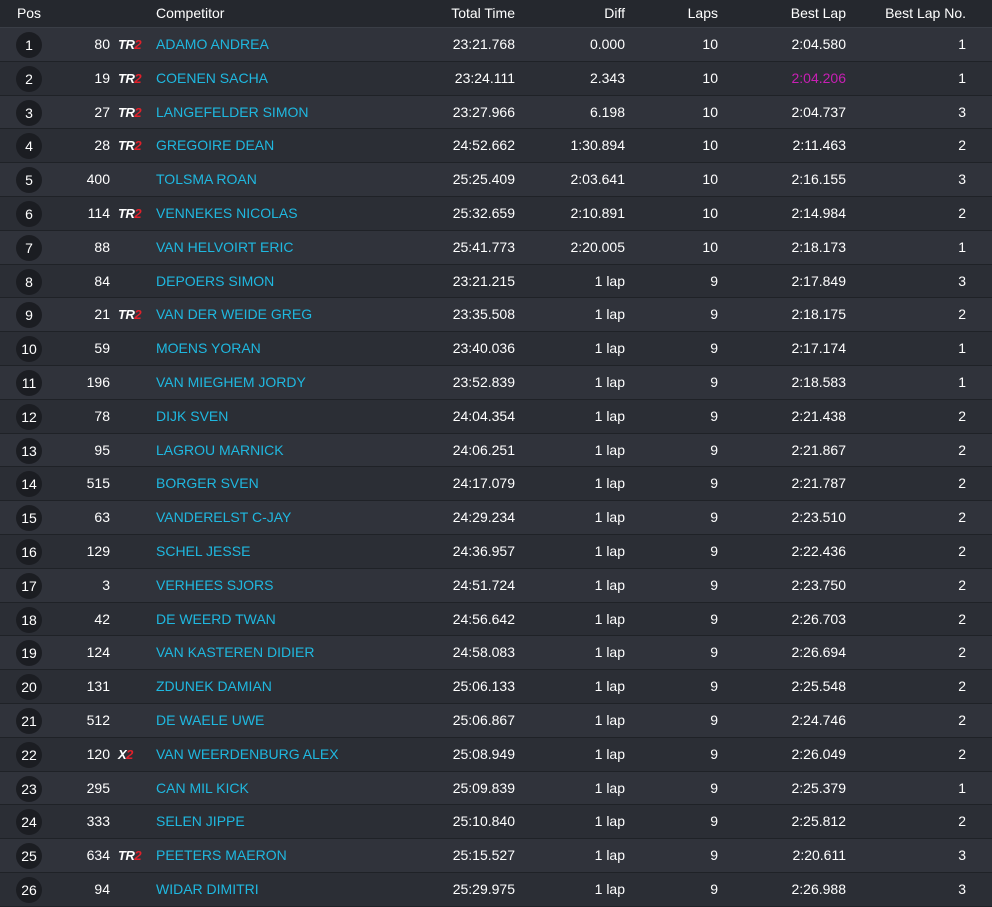  What do you see at coordinates (291, 788) in the screenshot?
I see `competitor-link: CAN MIL KICK` at bounding box center [291, 788].